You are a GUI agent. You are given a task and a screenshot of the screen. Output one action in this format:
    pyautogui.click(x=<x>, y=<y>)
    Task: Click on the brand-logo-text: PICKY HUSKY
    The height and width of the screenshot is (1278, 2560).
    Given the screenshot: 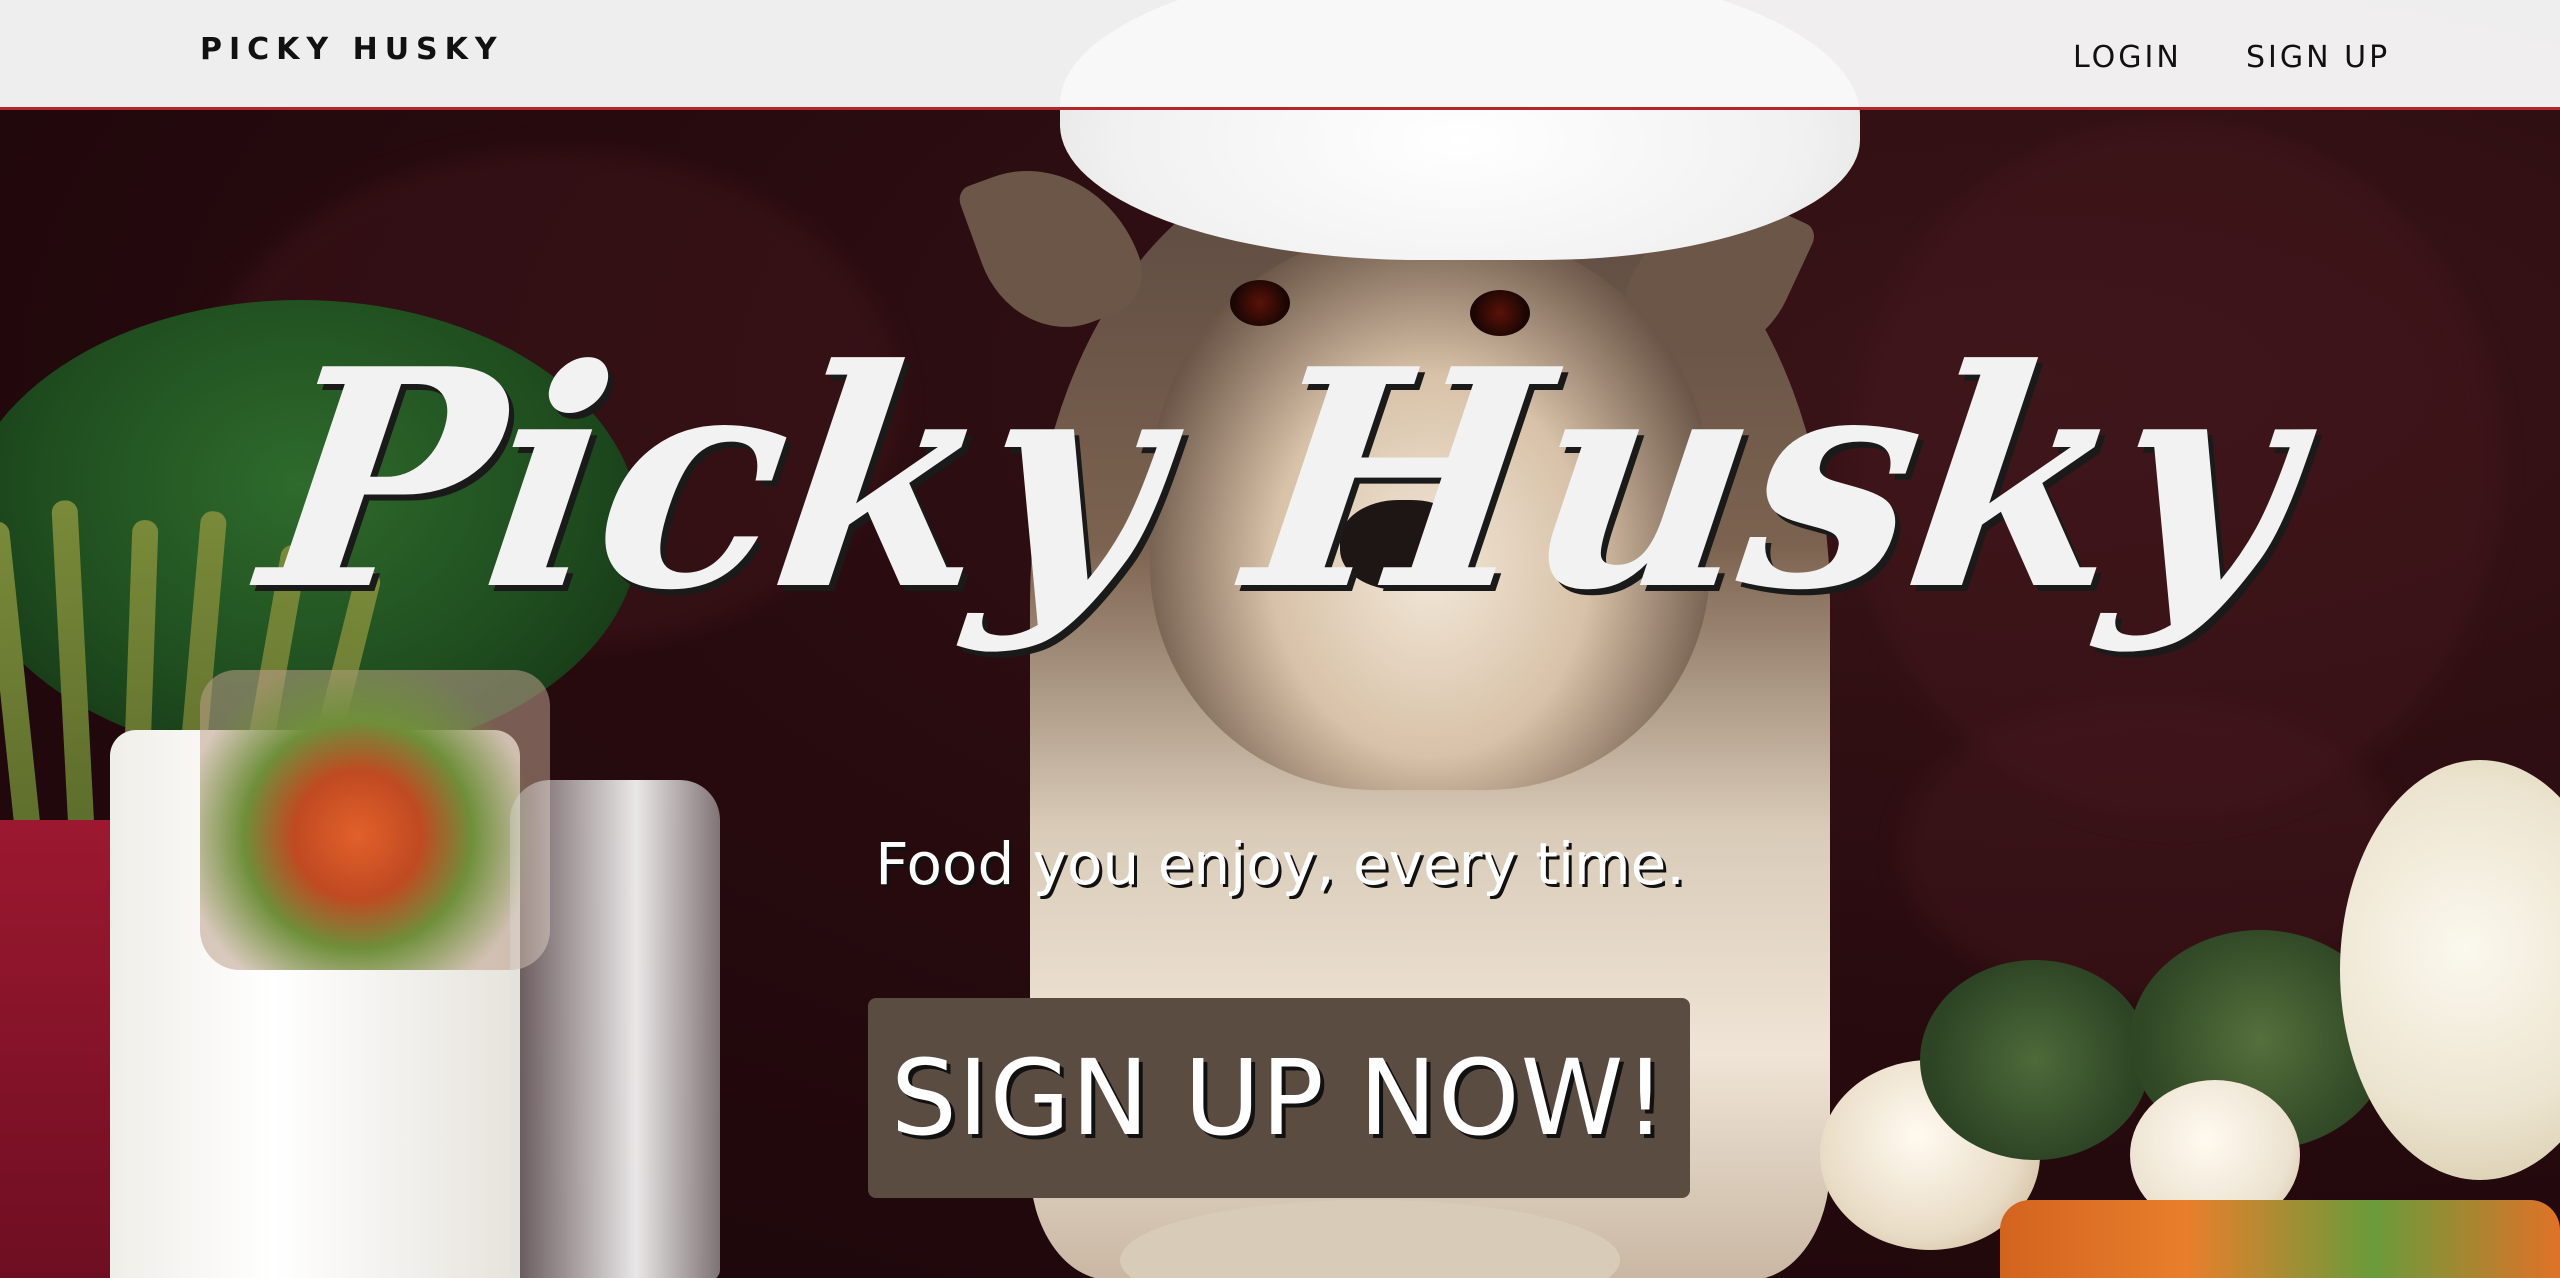 What is the action you would take?
    pyautogui.click(x=352, y=49)
    